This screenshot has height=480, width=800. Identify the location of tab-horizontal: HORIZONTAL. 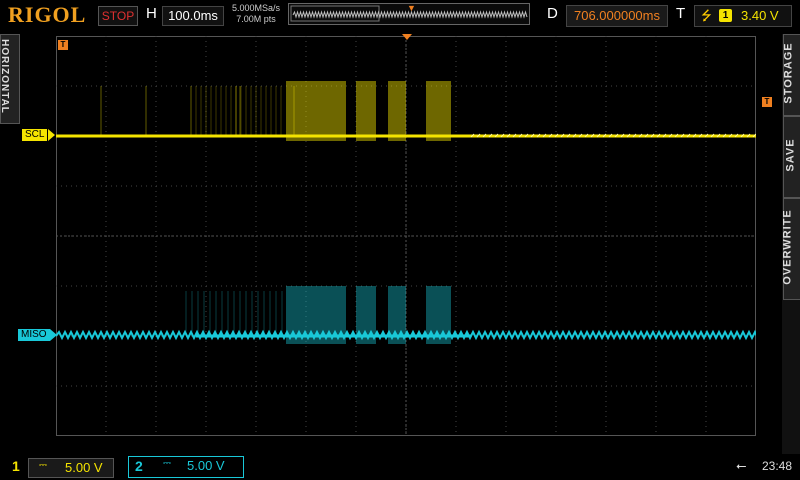
(10, 79).